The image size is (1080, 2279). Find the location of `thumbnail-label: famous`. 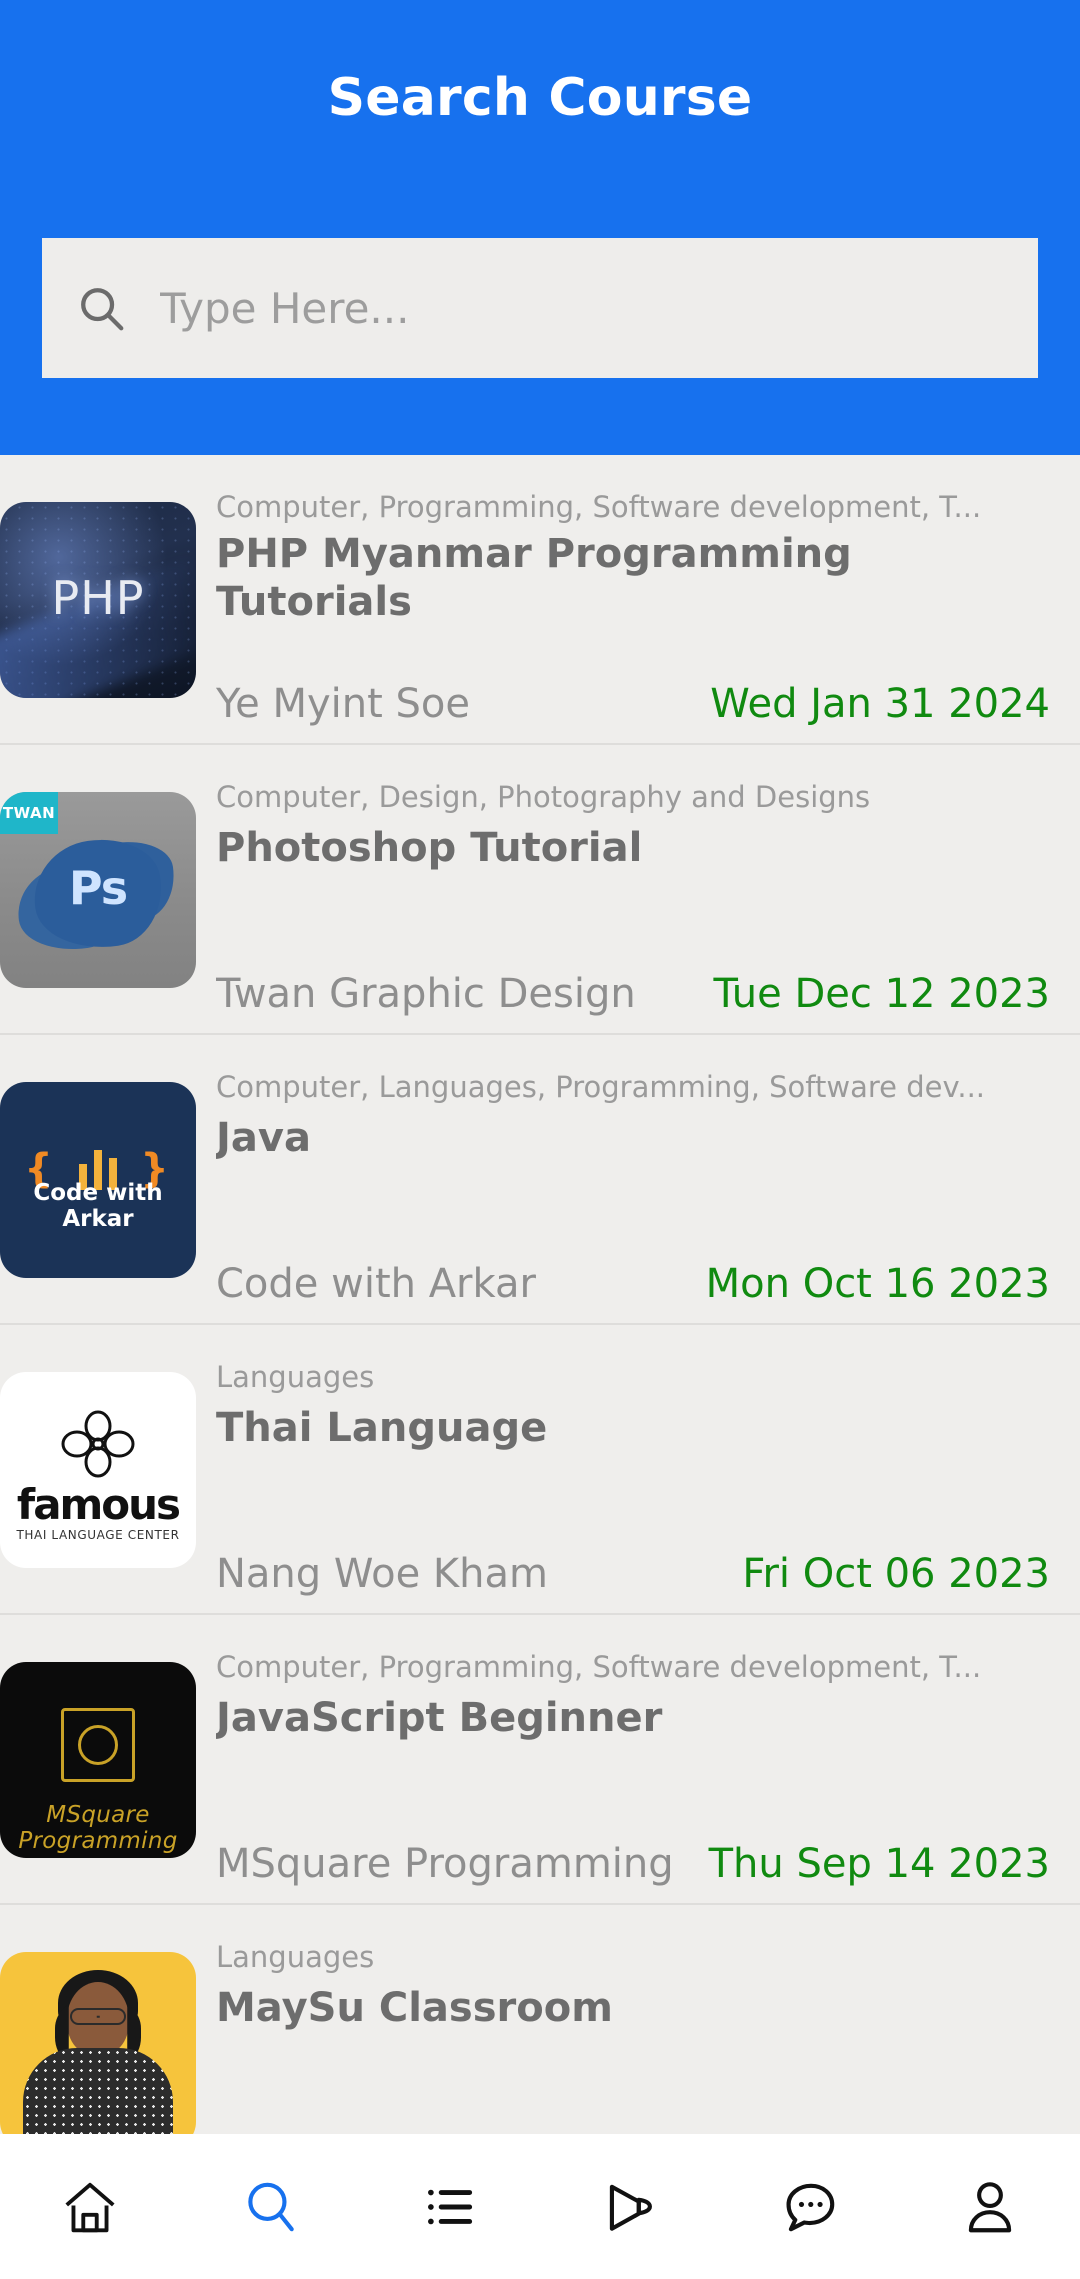

thumbnail-label: famous is located at coordinates (98, 1504).